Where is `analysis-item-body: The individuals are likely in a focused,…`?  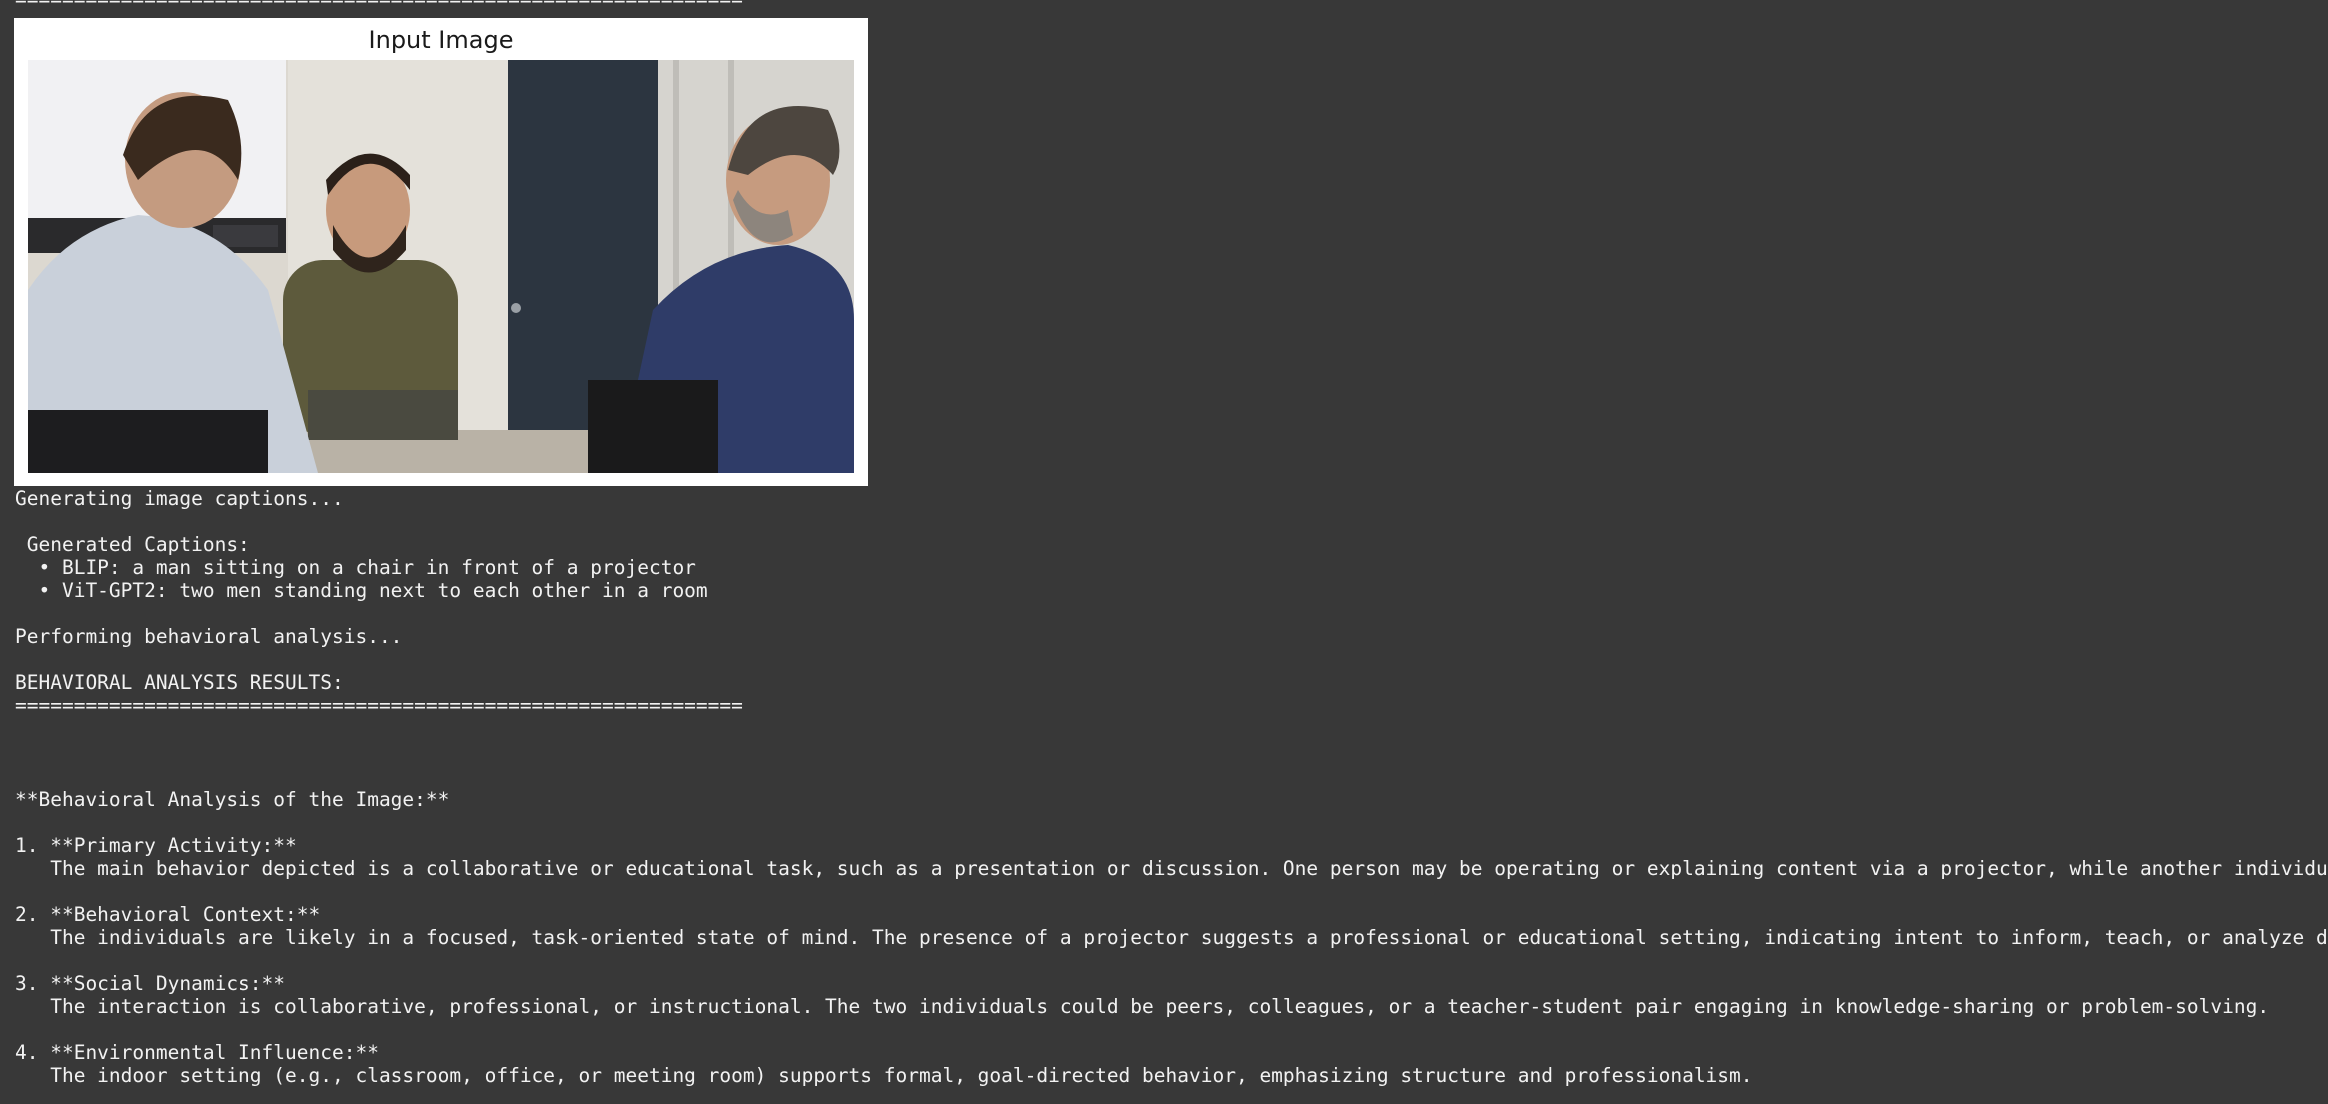
analysis-item-body: The individuals are likely in a focused,… is located at coordinates (1171, 937).